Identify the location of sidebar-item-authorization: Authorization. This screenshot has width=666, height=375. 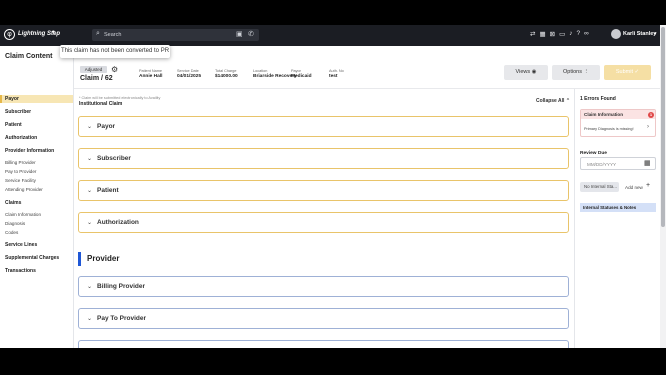
(36, 138).